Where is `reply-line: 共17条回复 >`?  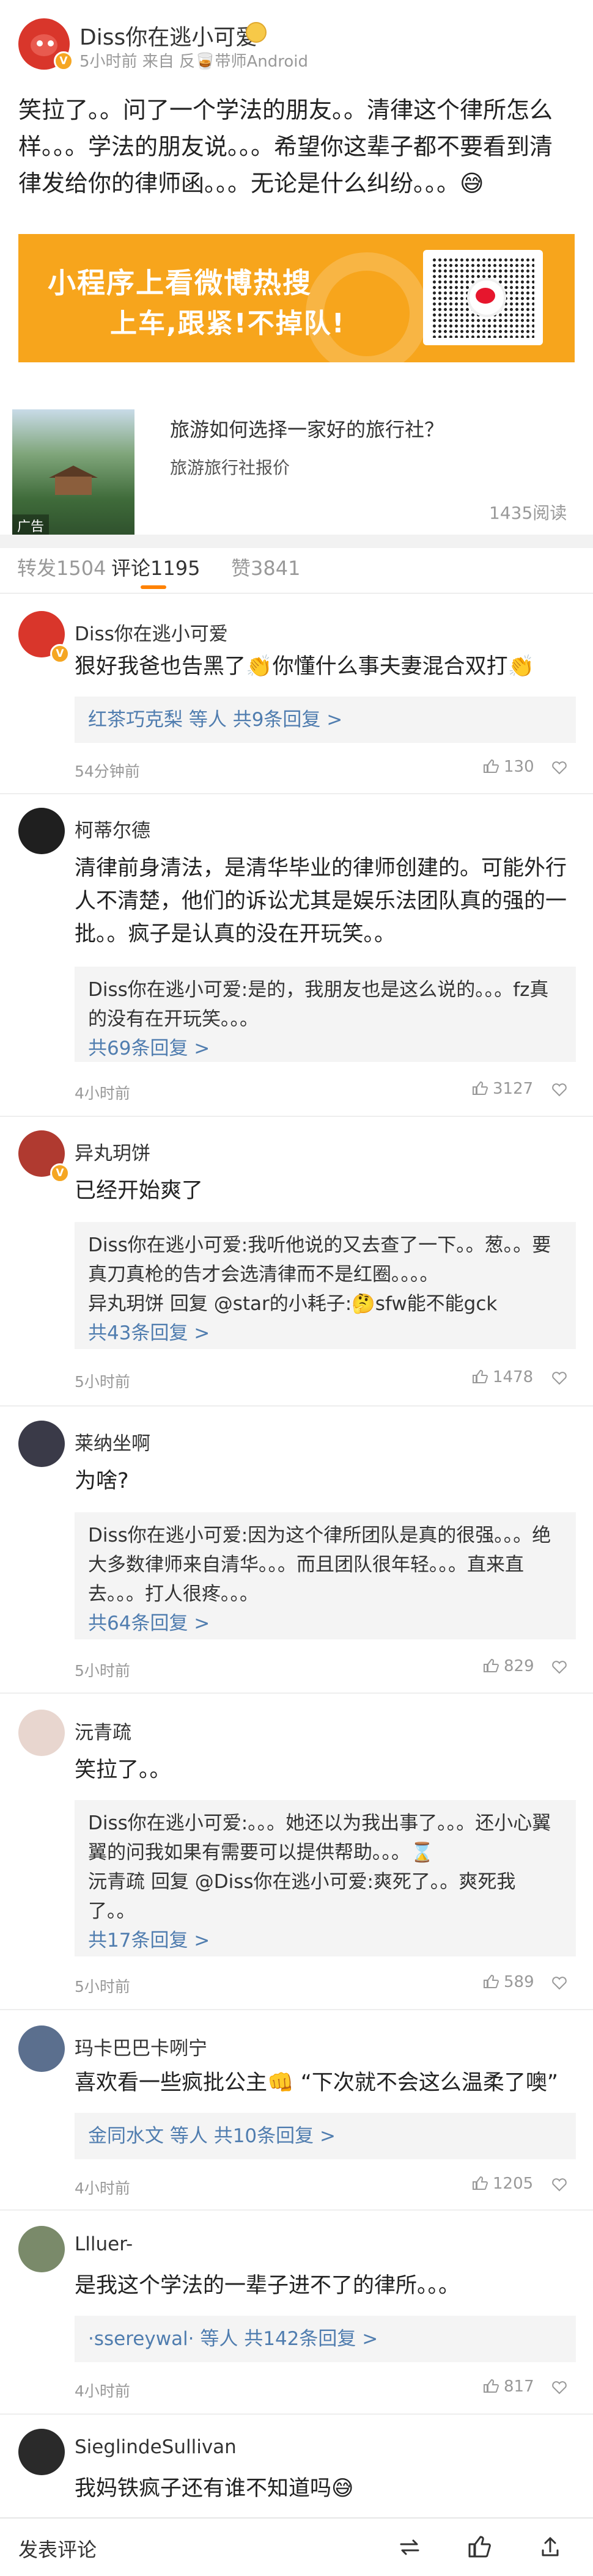
reply-line: 共17条回复 > is located at coordinates (325, 1940).